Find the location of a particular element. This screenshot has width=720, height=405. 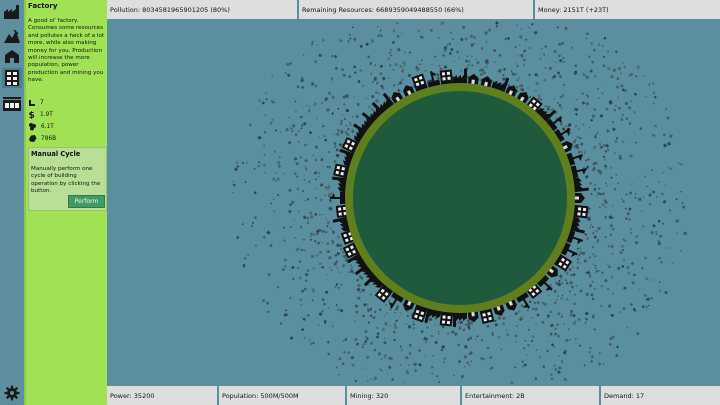

perform-button: Perform is located at coordinates (86, 201).